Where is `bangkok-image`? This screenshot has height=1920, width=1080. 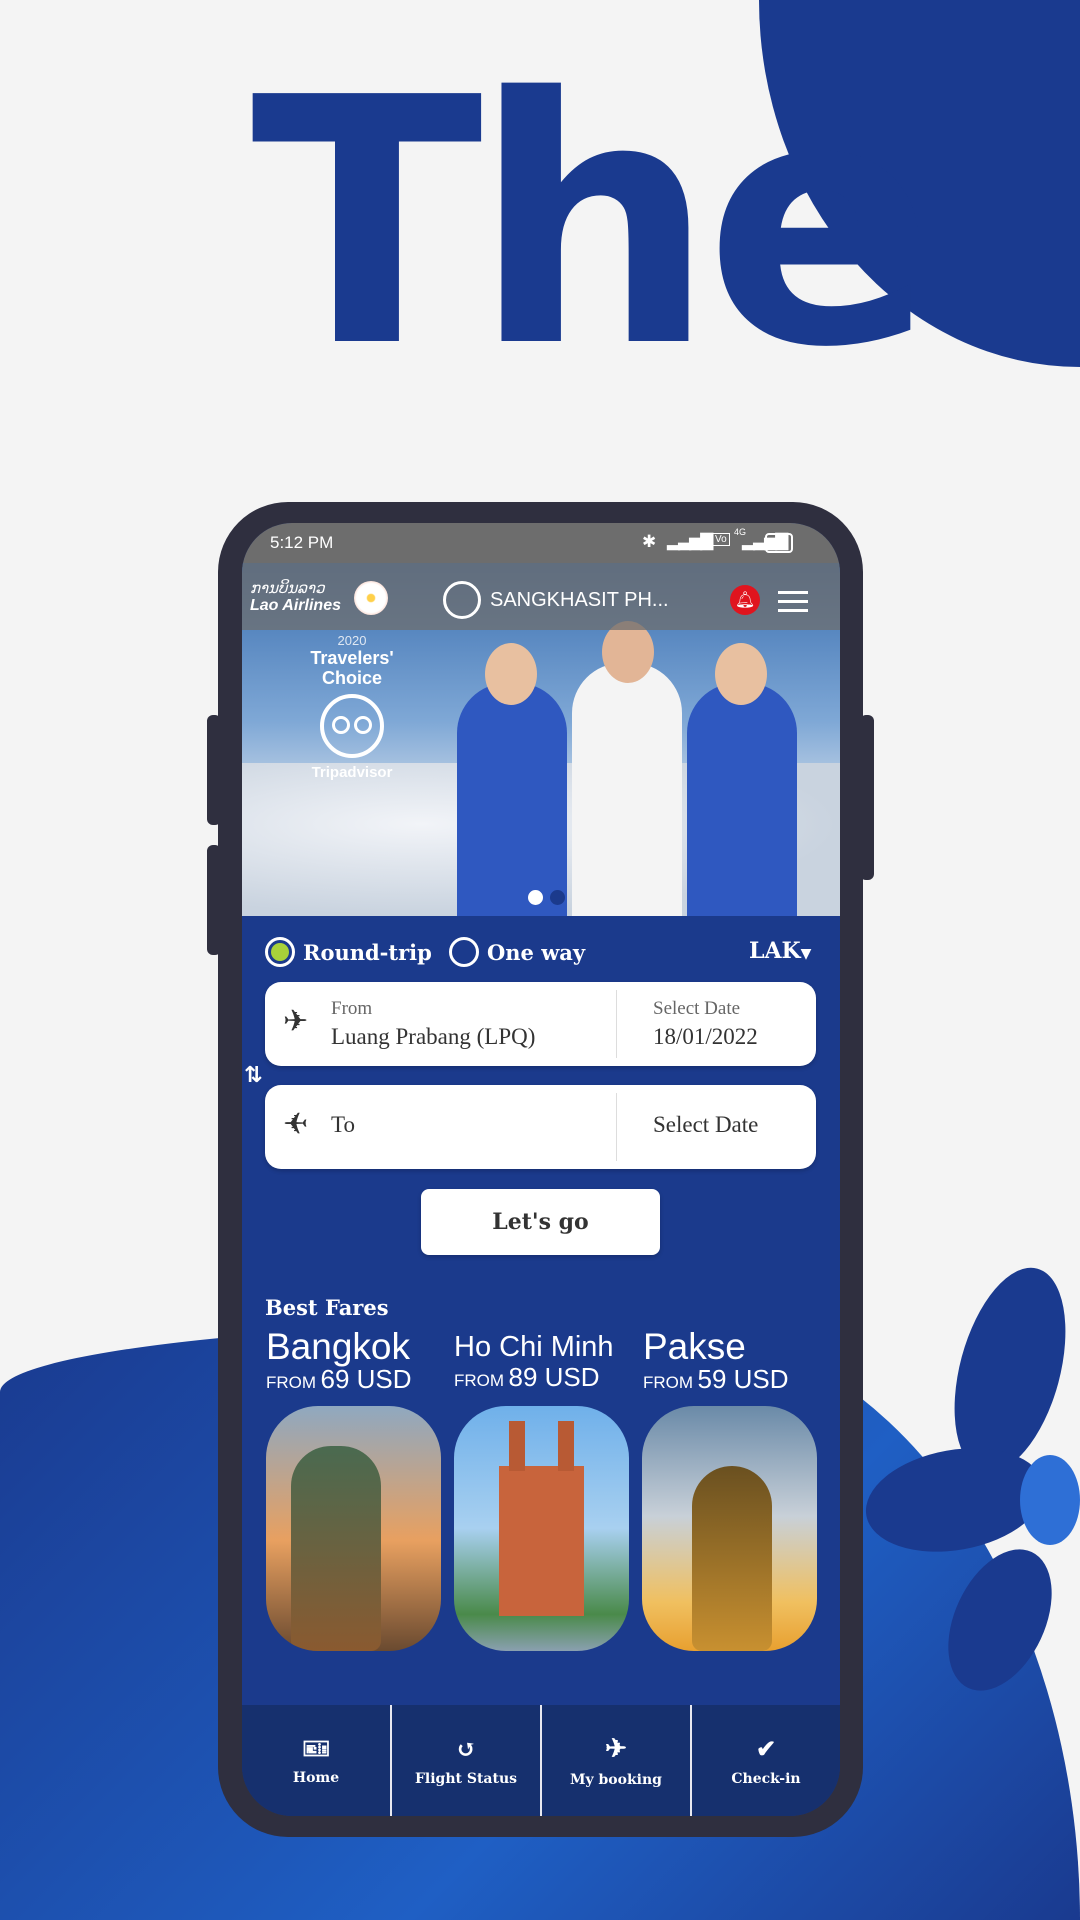 bangkok-image is located at coordinates (353, 1528).